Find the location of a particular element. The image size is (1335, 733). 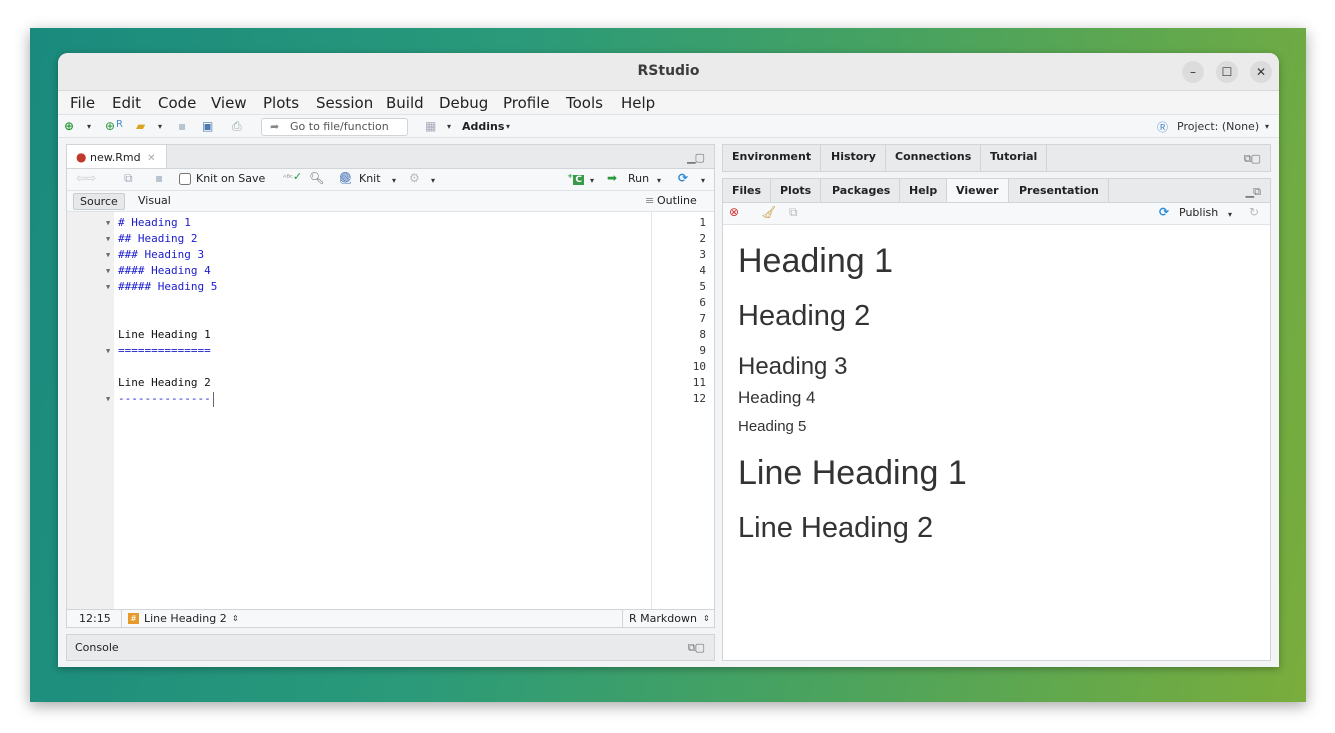

menu-code: Code is located at coordinates (177, 103).